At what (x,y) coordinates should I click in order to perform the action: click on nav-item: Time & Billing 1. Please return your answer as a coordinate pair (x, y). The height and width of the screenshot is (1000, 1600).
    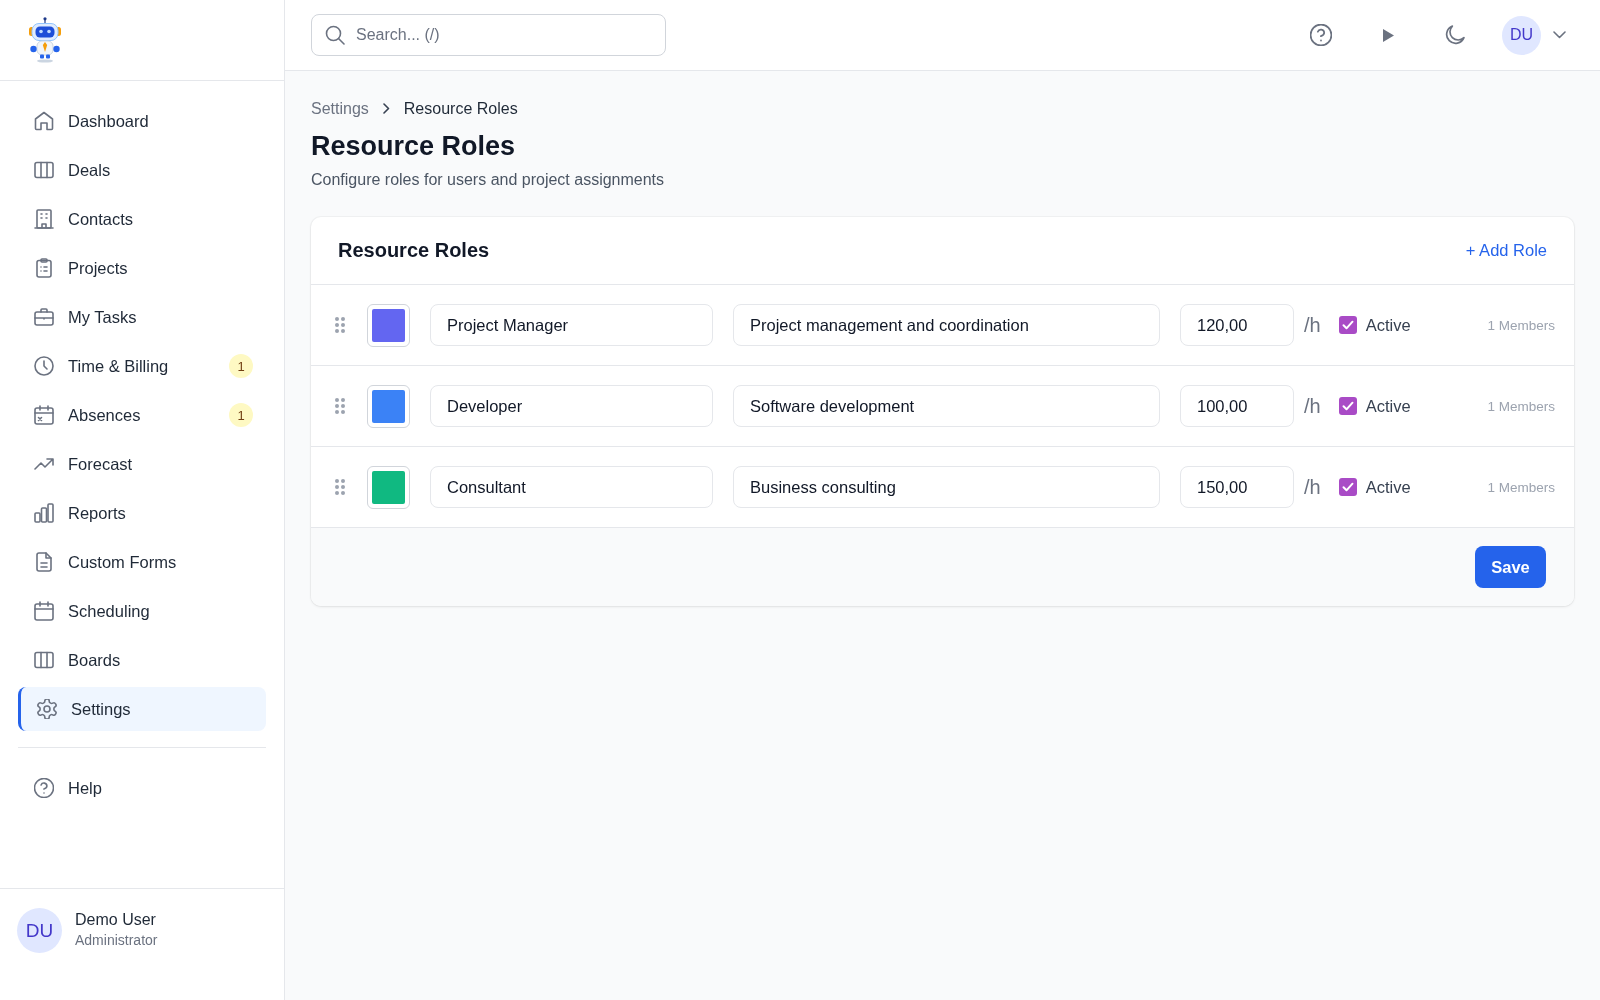
    Looking at the image, I should click on (142, 366).